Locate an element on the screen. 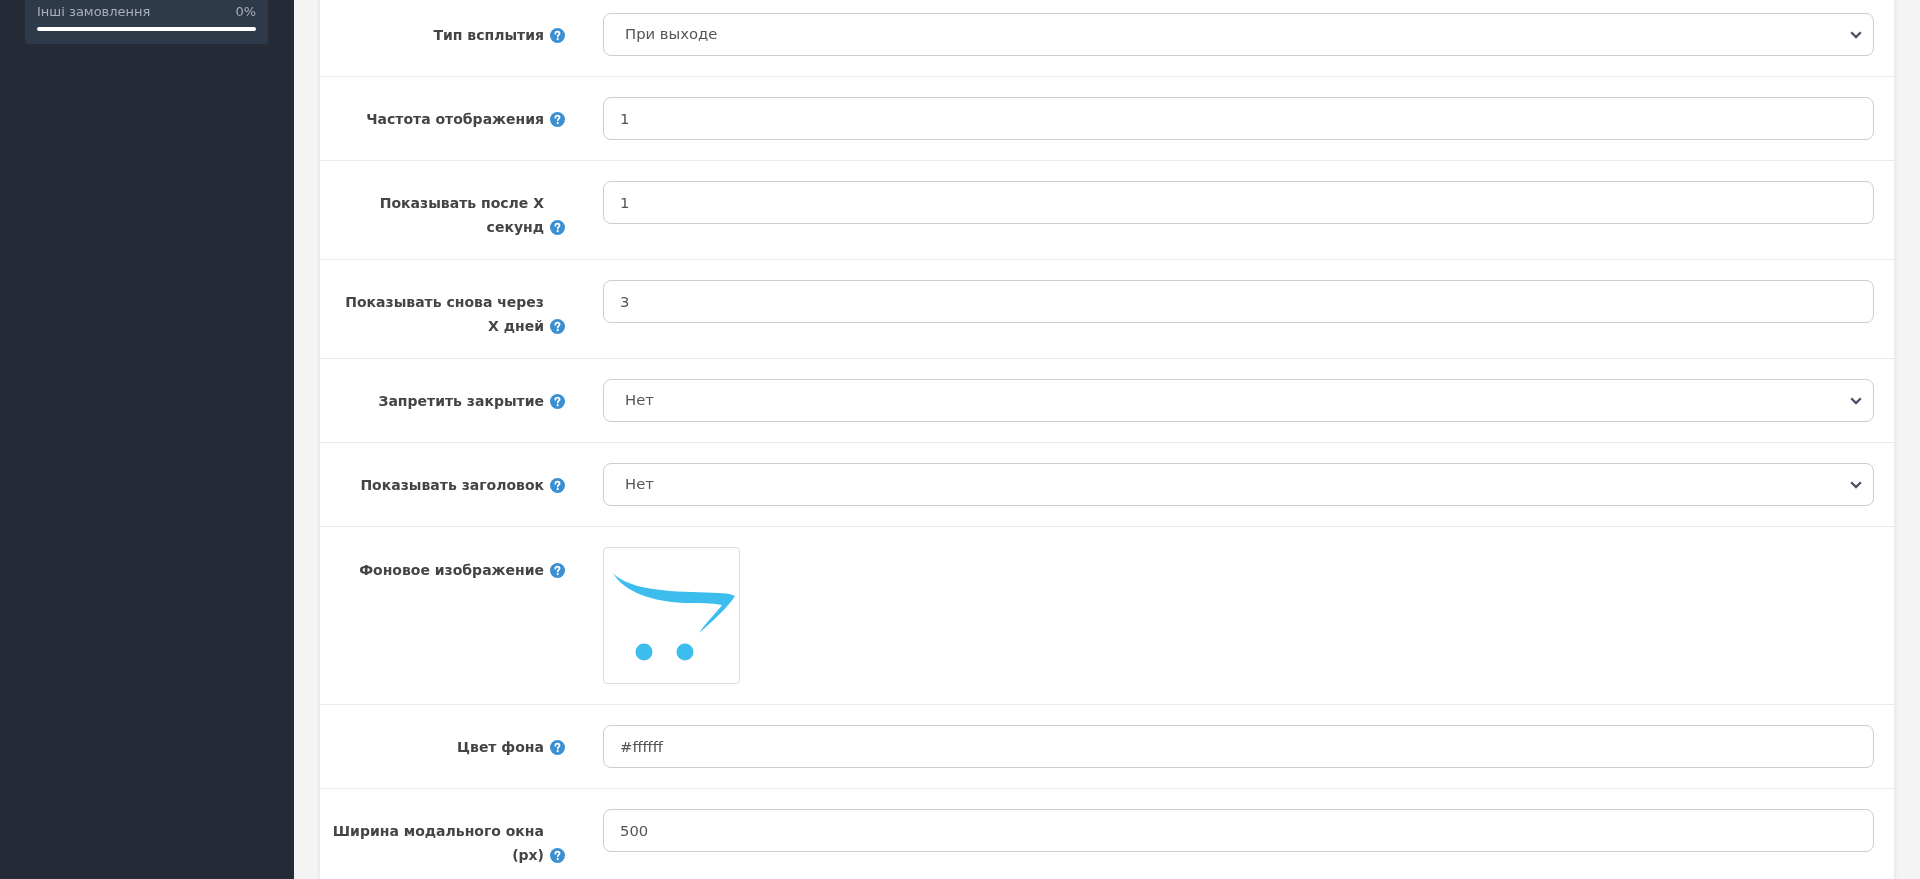 The width and height of the screenshot is (1920, 879). stat-percent: 0% is located at coordinates (245, 12).